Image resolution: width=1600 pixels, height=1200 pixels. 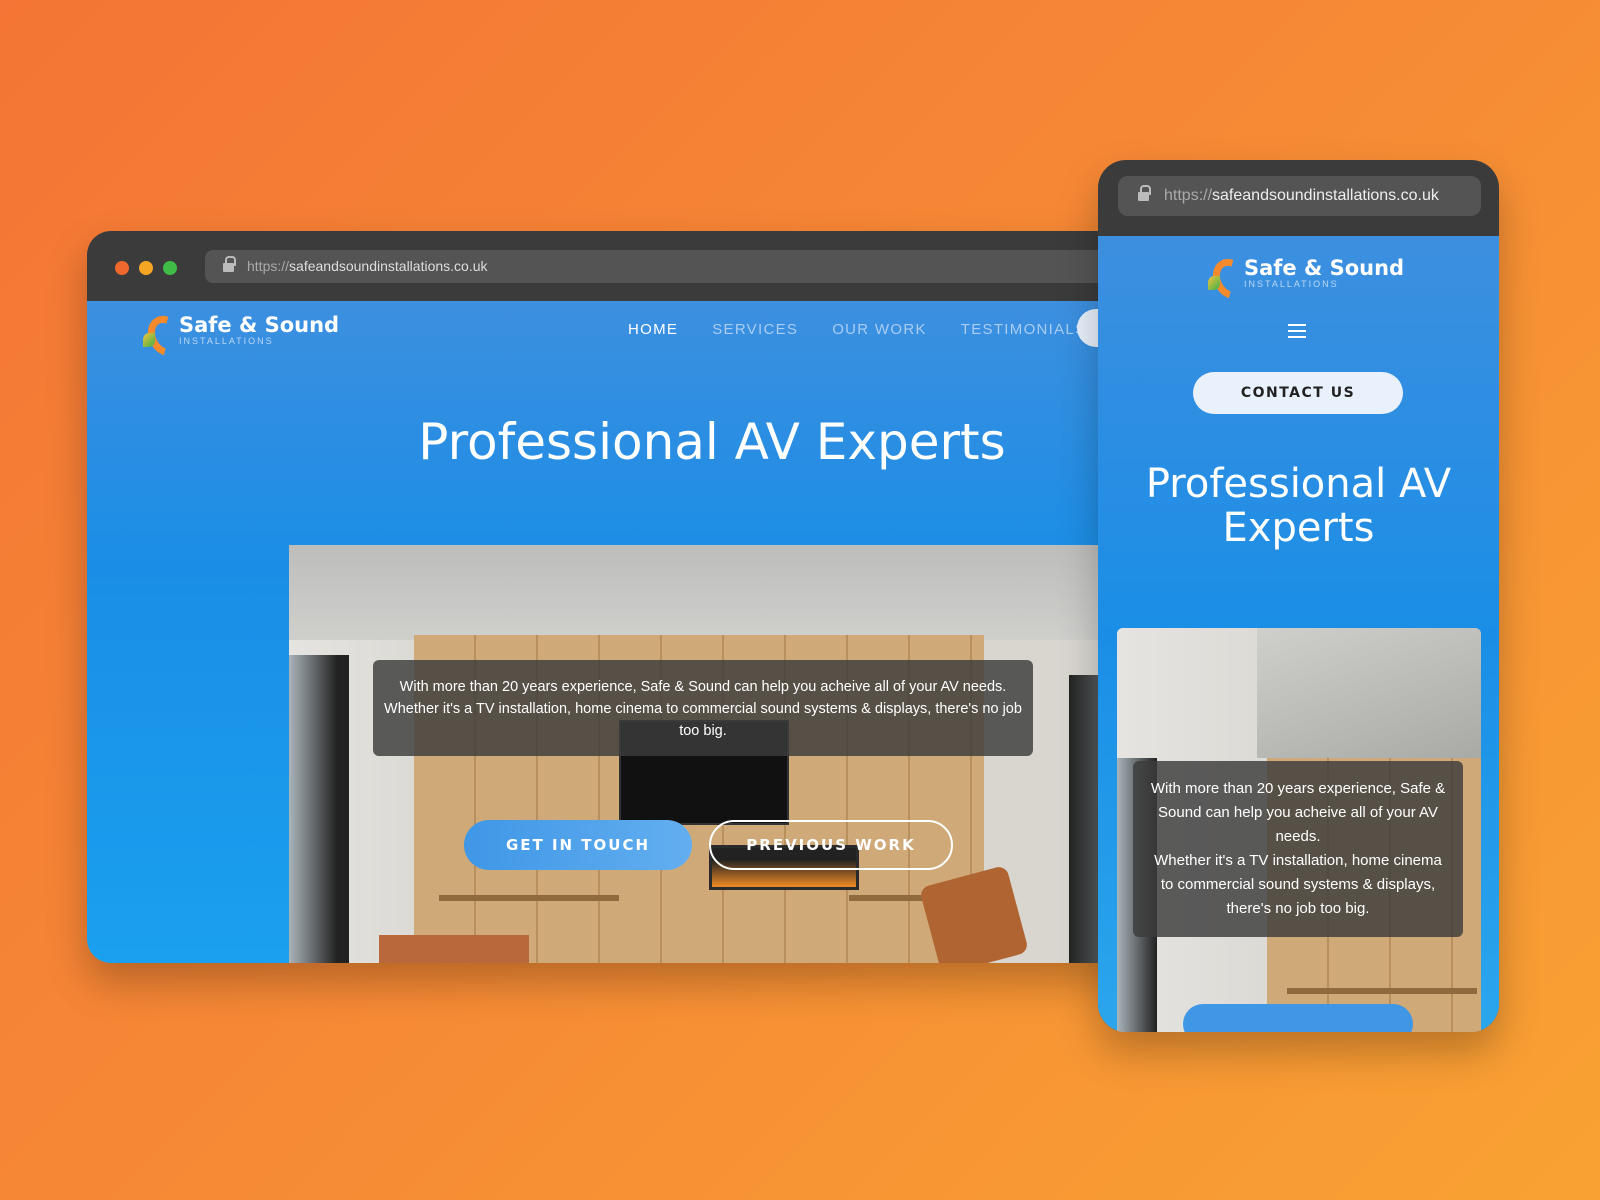 What do you see at coordinates (170, 268) in the screenshot?
I see `maximize-window-button` at bounding box center [170, 268].